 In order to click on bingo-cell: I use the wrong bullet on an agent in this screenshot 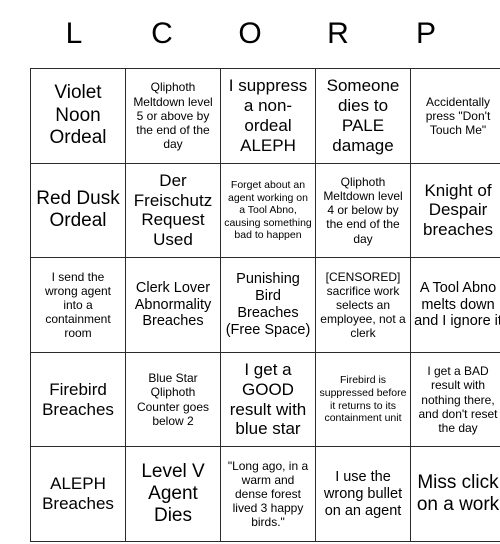, I will do `click(363, 494)`.